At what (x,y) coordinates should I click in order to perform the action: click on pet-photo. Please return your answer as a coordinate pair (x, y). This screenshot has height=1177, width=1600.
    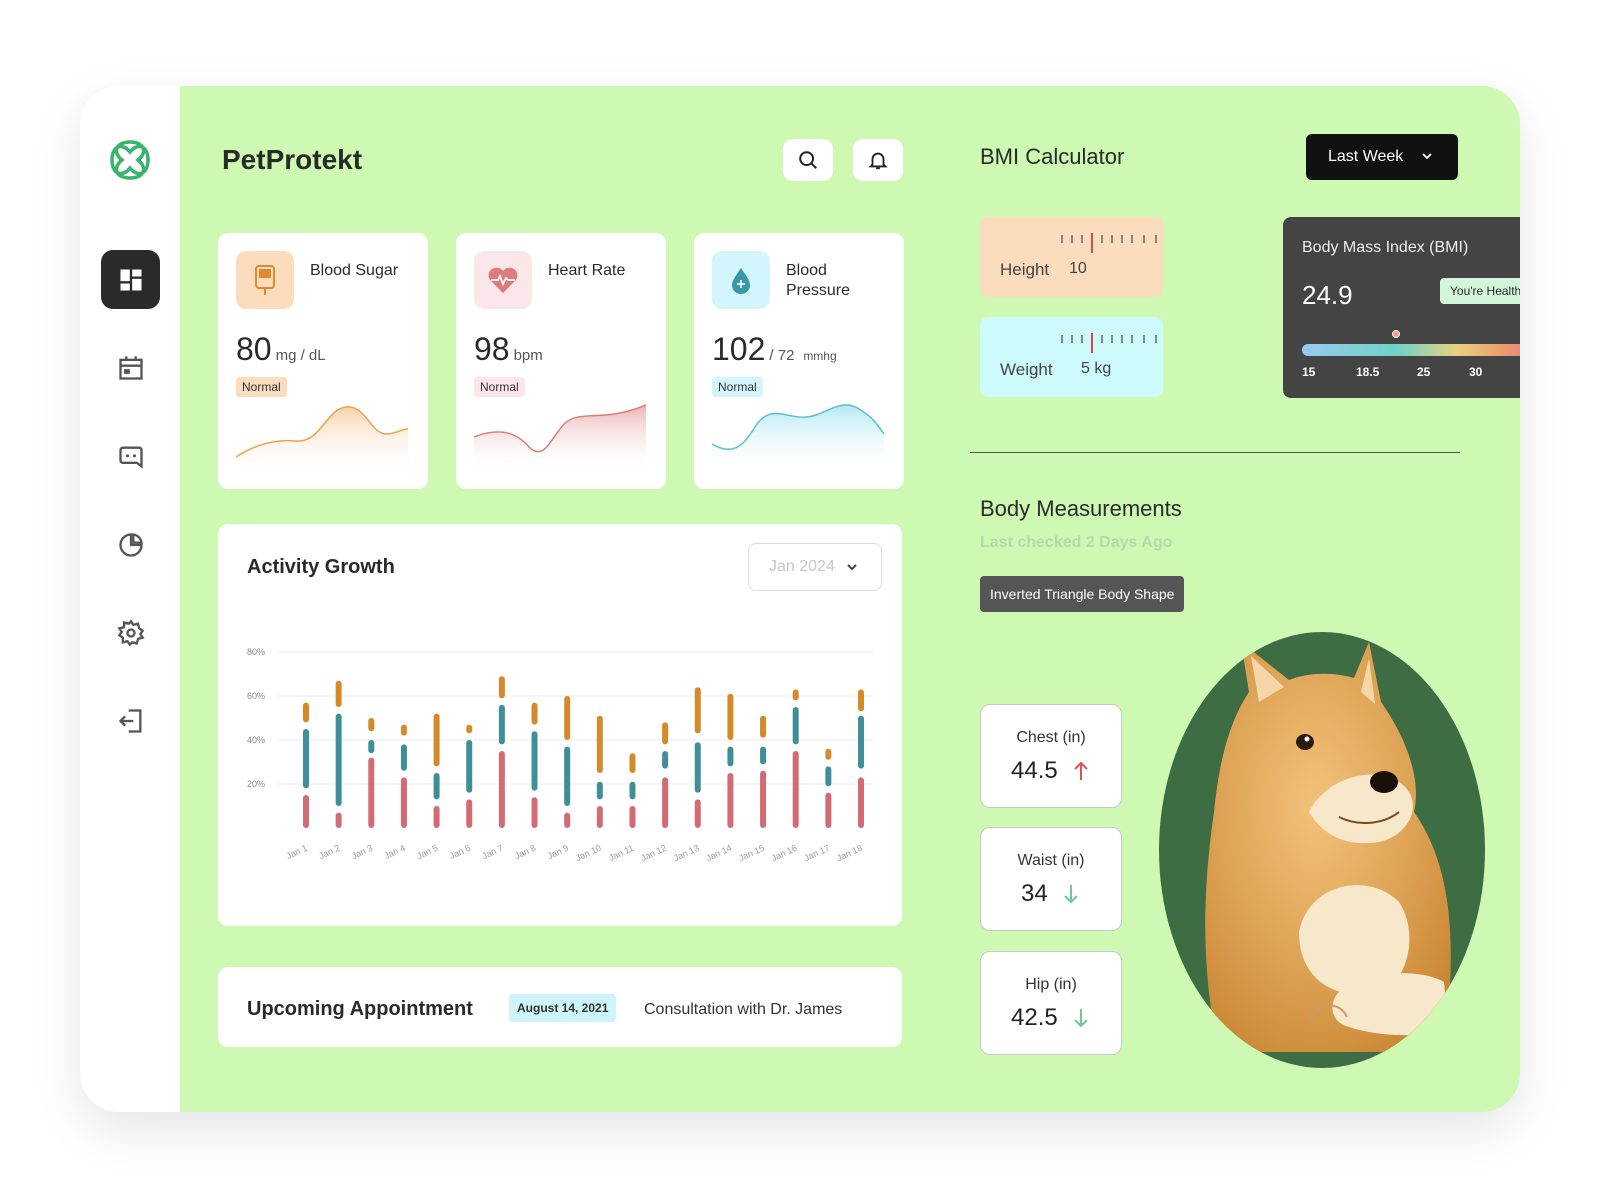
    Looking at the image, I should click on (1322, 850).